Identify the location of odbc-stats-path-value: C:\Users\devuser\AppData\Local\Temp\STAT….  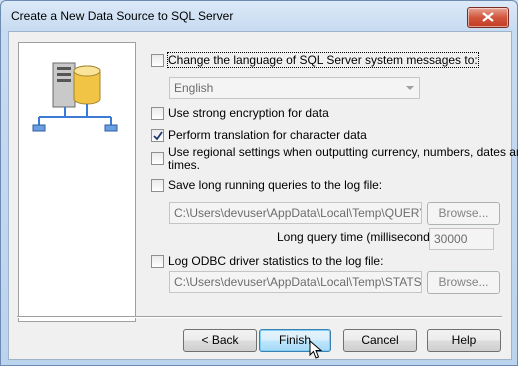
(298, 282).